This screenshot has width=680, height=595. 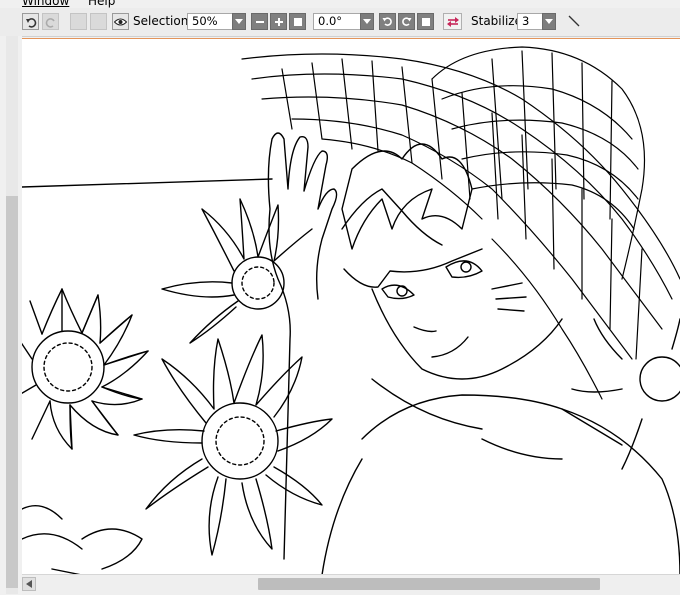 I want to click on face, so click(x=452, y=284).